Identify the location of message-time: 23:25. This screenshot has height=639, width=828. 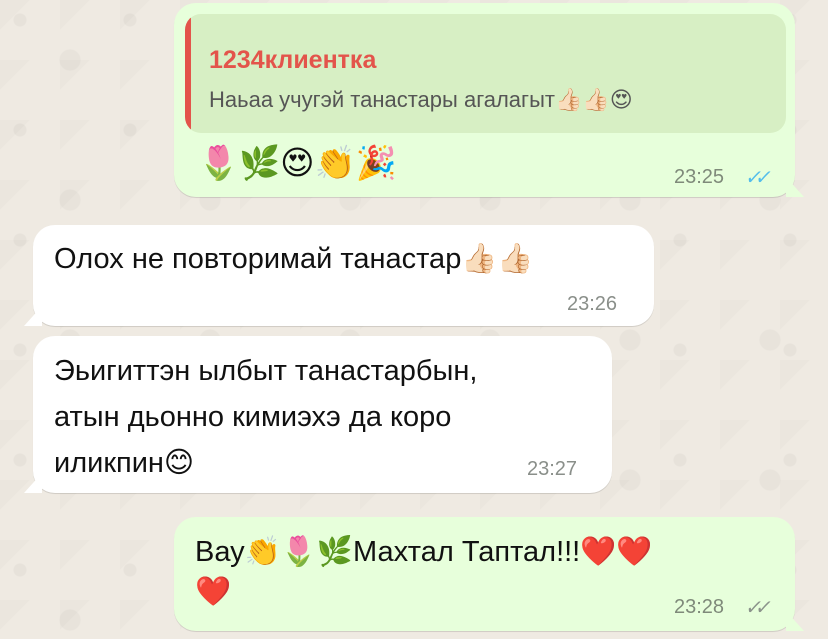
(699, 177).